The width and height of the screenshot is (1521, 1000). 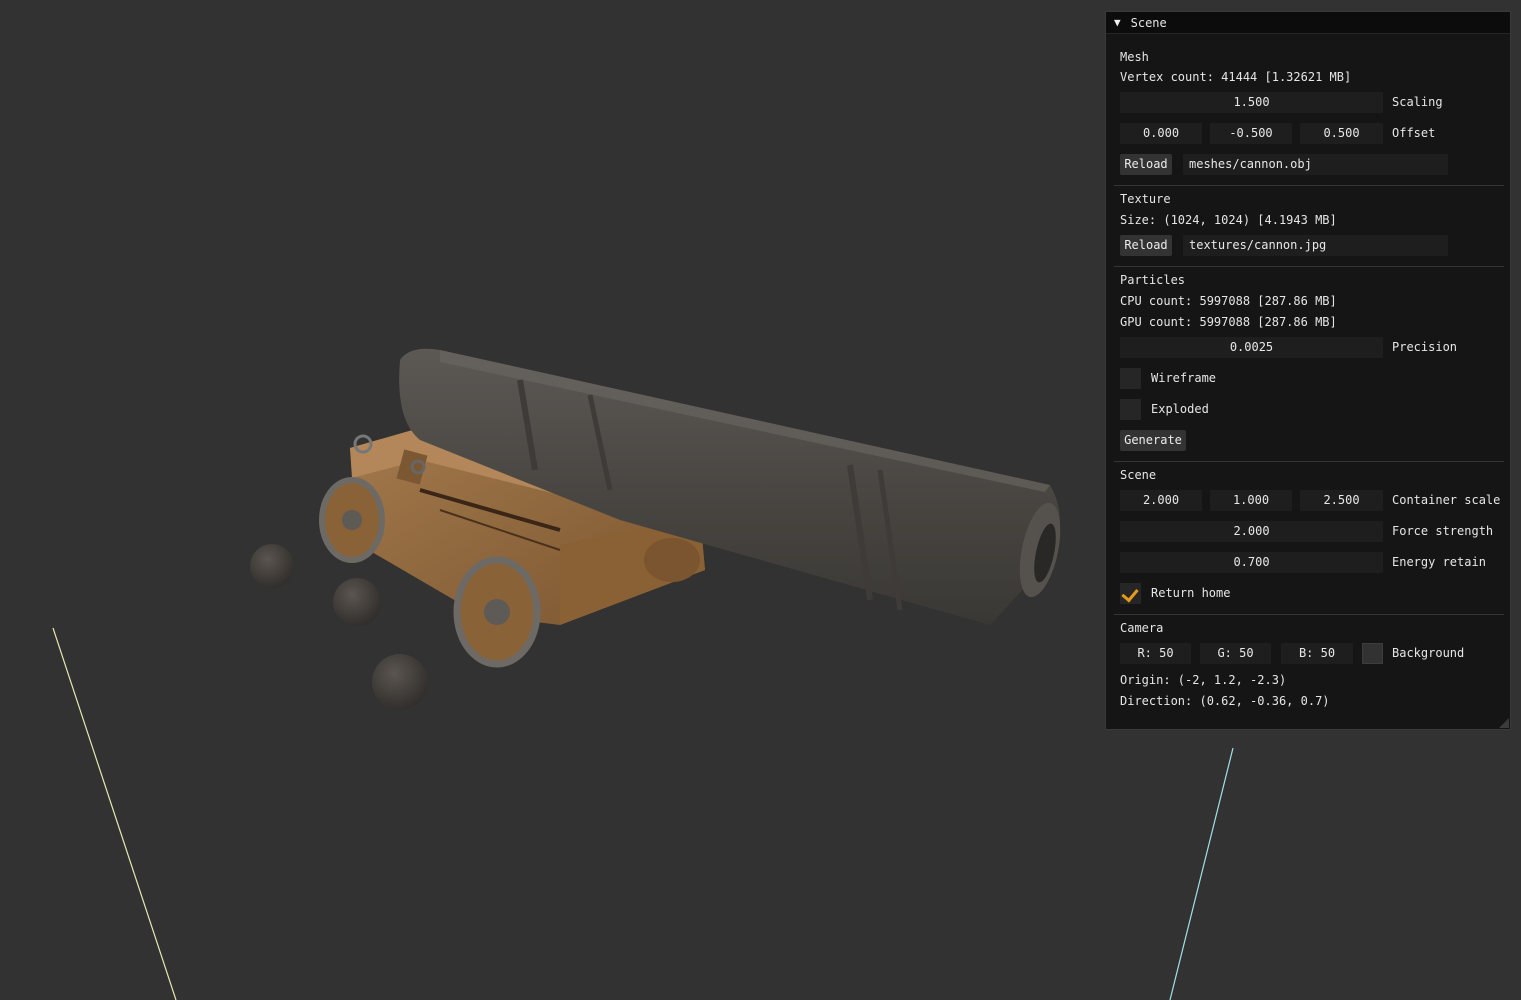 I want to click on scaling-input: 1.500, so click(x=1251, y=102).